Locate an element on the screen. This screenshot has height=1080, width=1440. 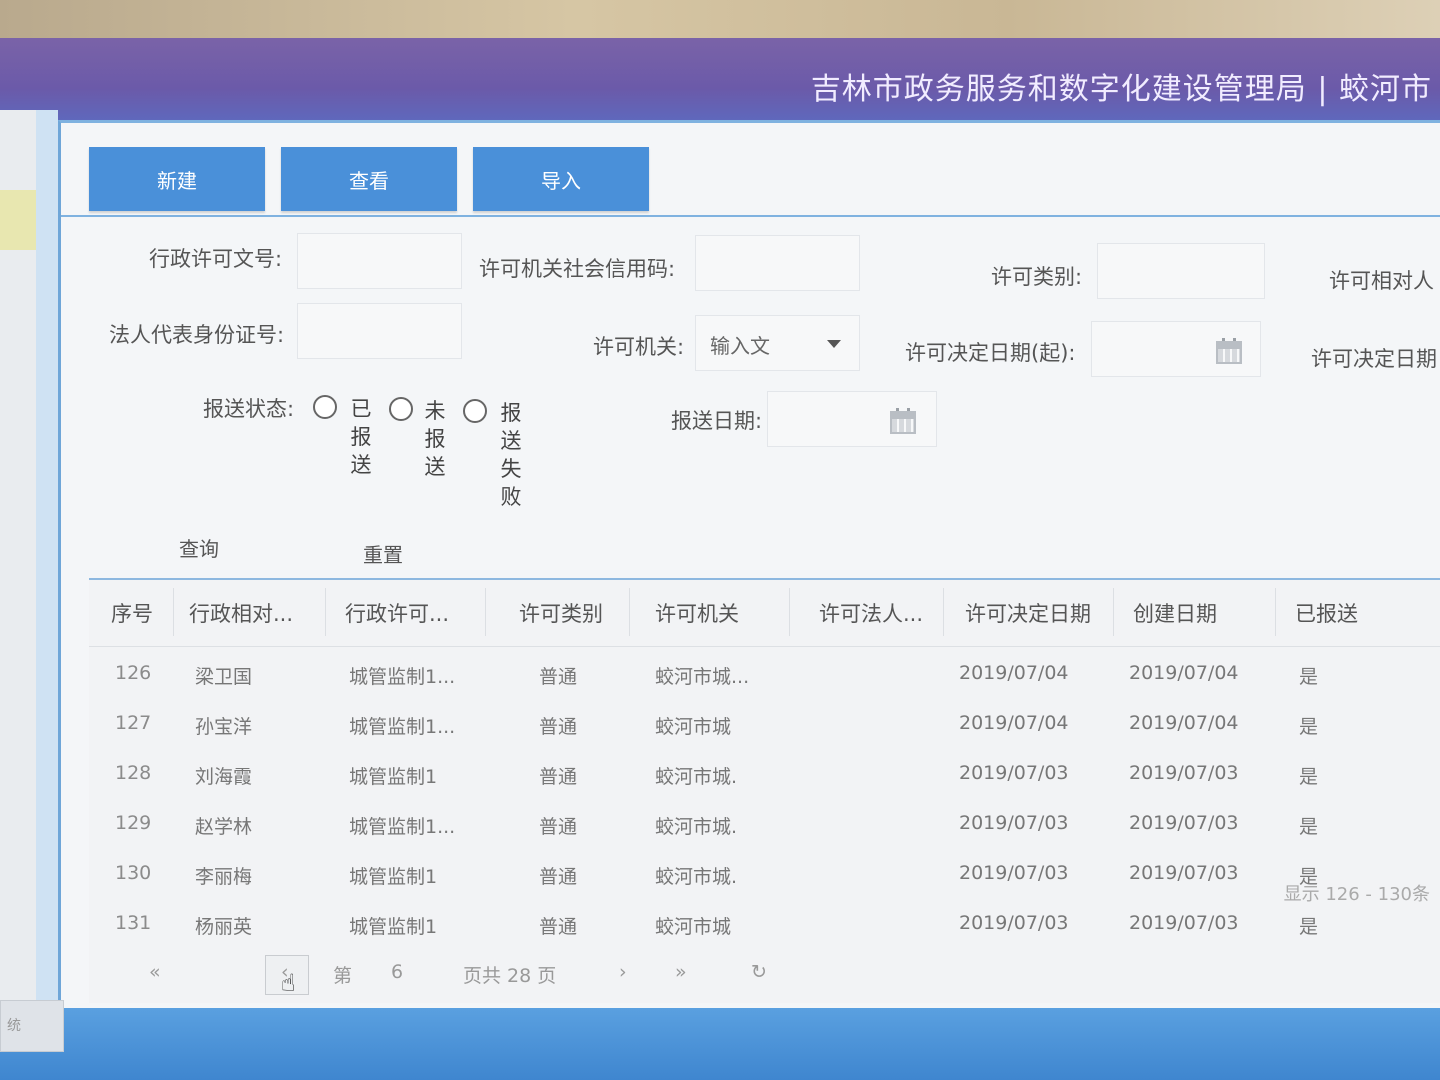
decision-date-start-input is located at coordinates (1176, 349).